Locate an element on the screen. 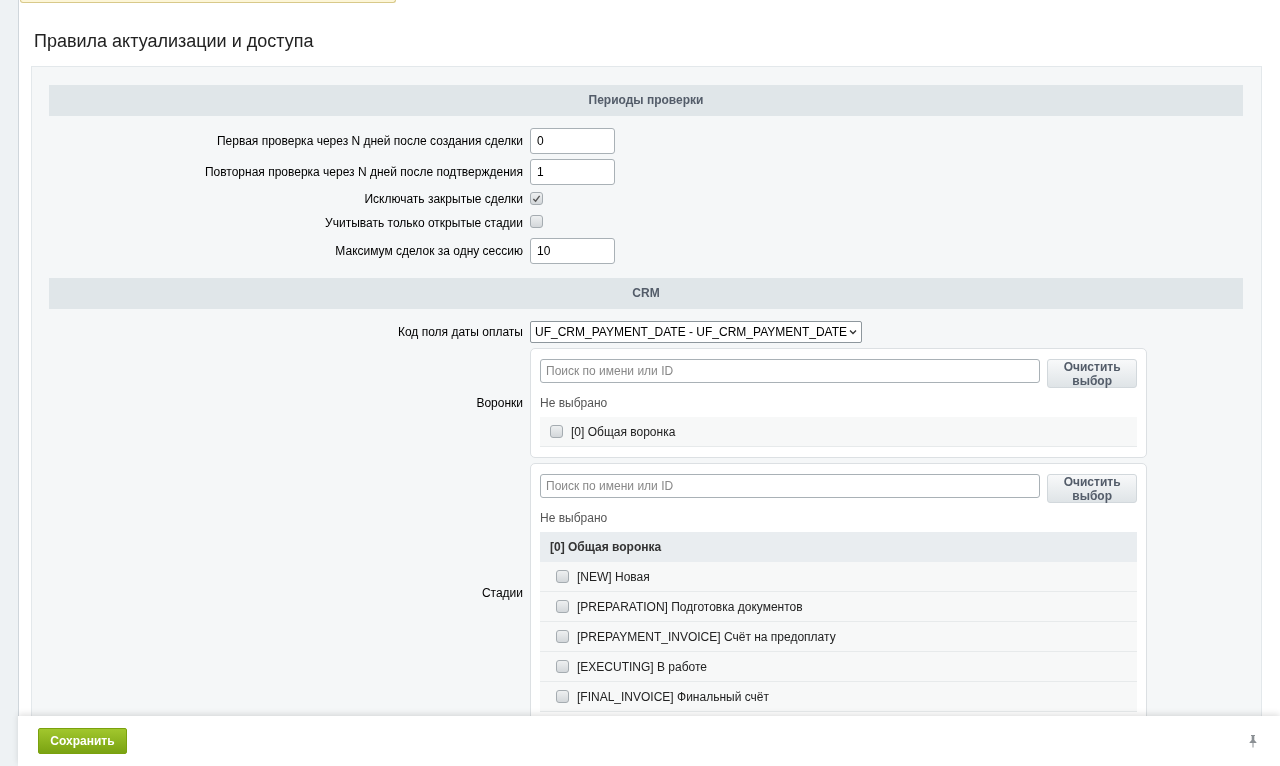 The height and width of the screenshot is (766, 1280). group-header: [0] Общая воронка is located at coordinates (838, 547).